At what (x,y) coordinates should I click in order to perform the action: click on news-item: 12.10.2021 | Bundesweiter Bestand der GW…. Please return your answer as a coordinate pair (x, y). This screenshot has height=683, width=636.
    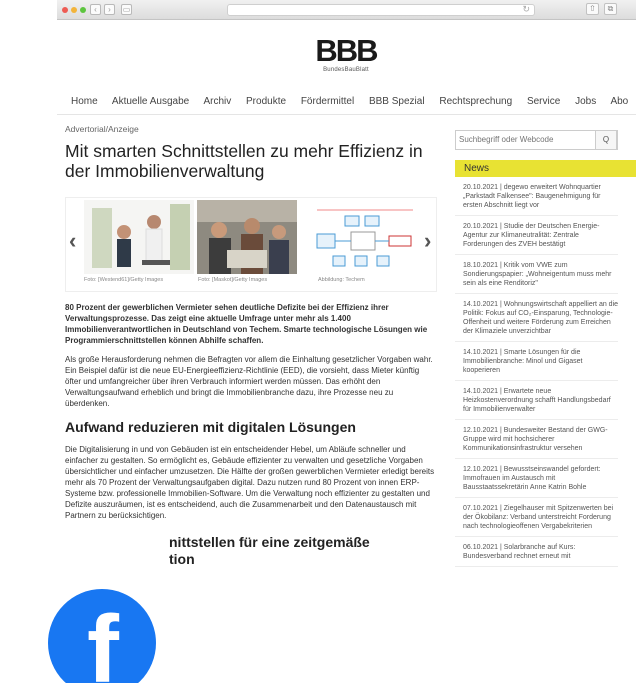
    Looking at the image, I should click on (536, 439).